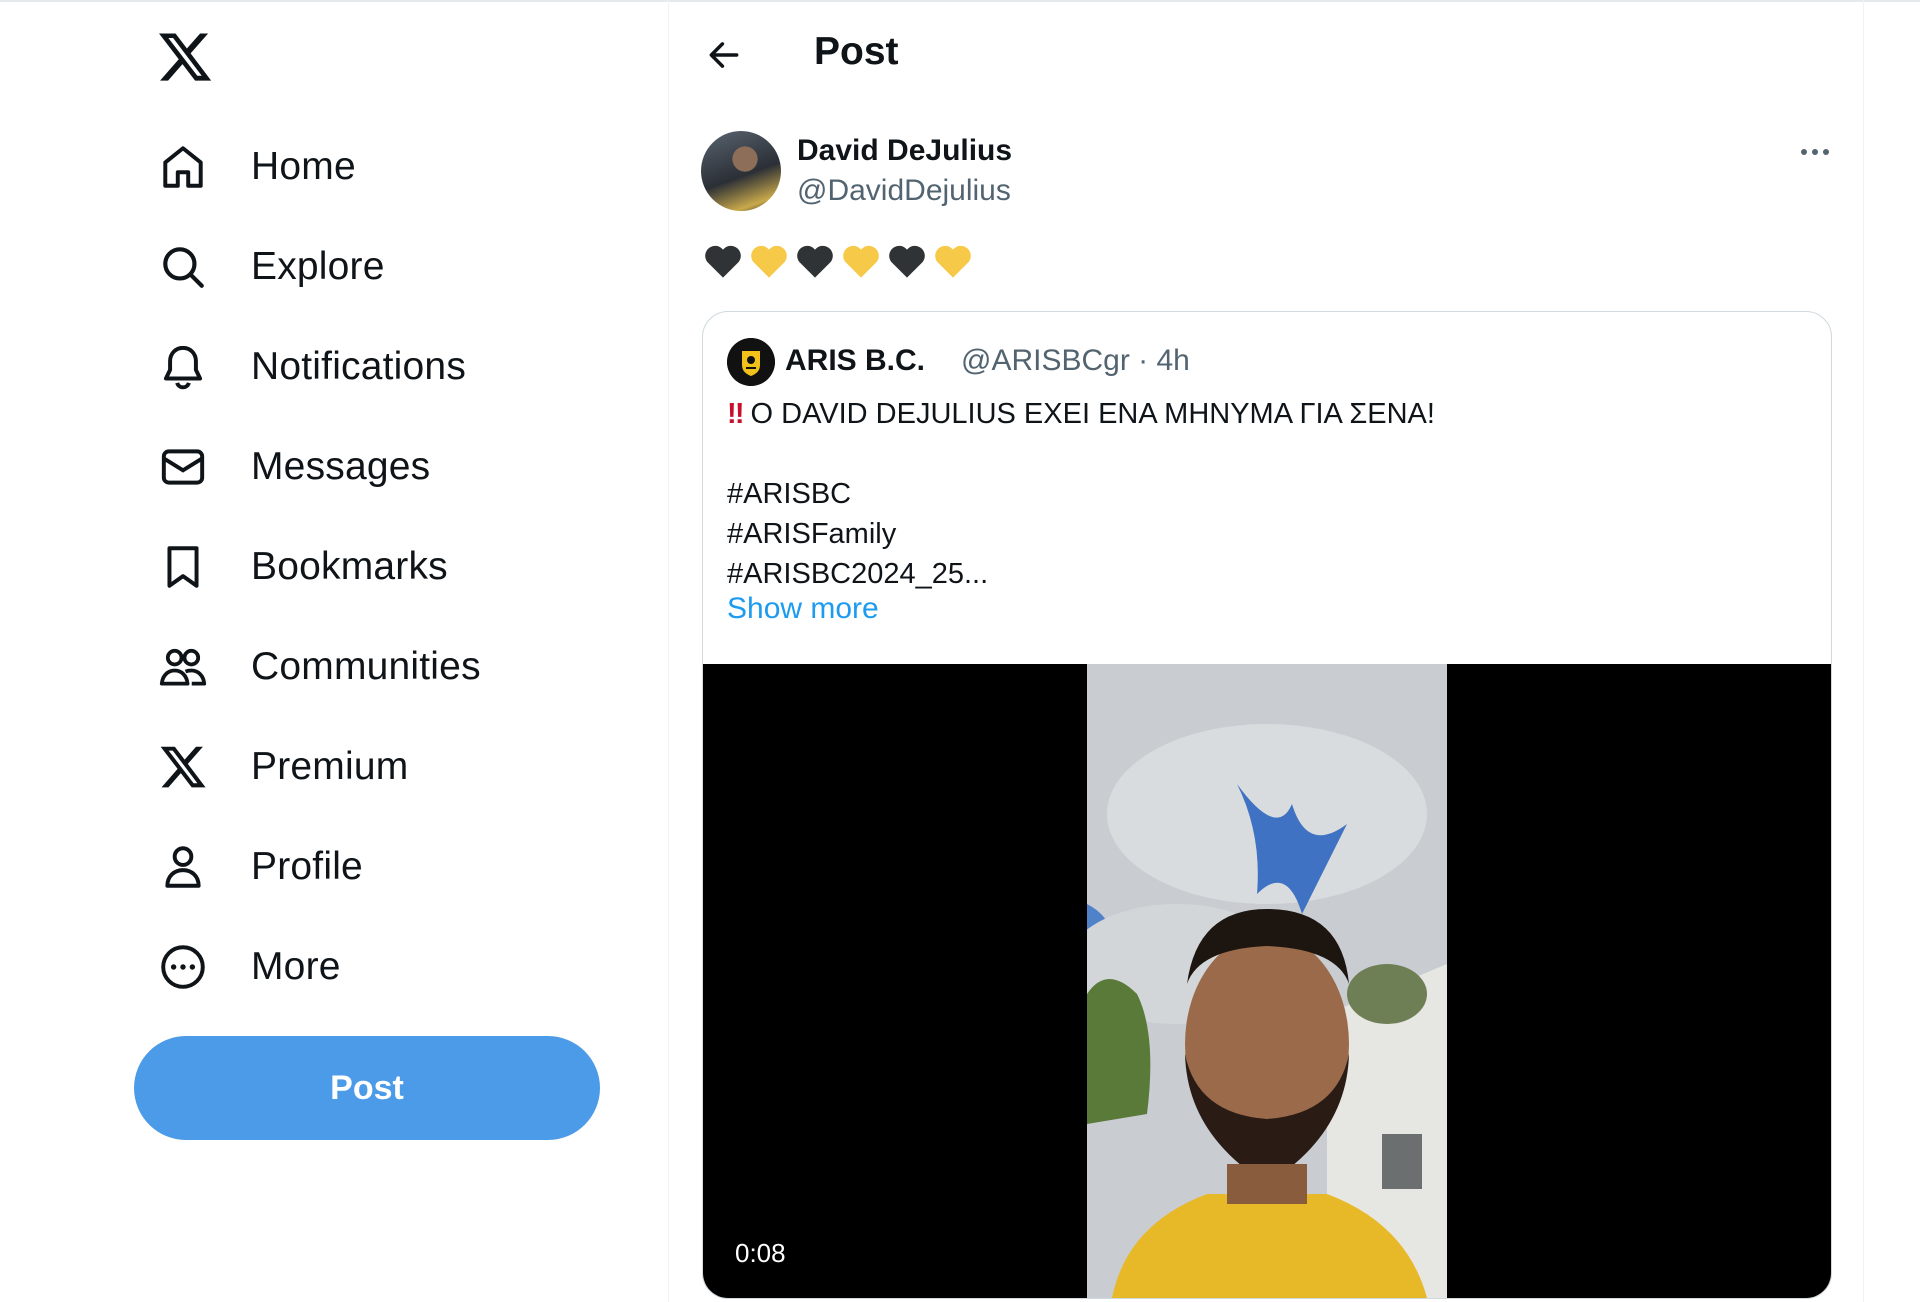 Image resolution: width=1920 pixels, height=1302 pixels. Describe the element at coordinates (803, 609) in the screenshot. I see `show-more-link: Show more` at that location.